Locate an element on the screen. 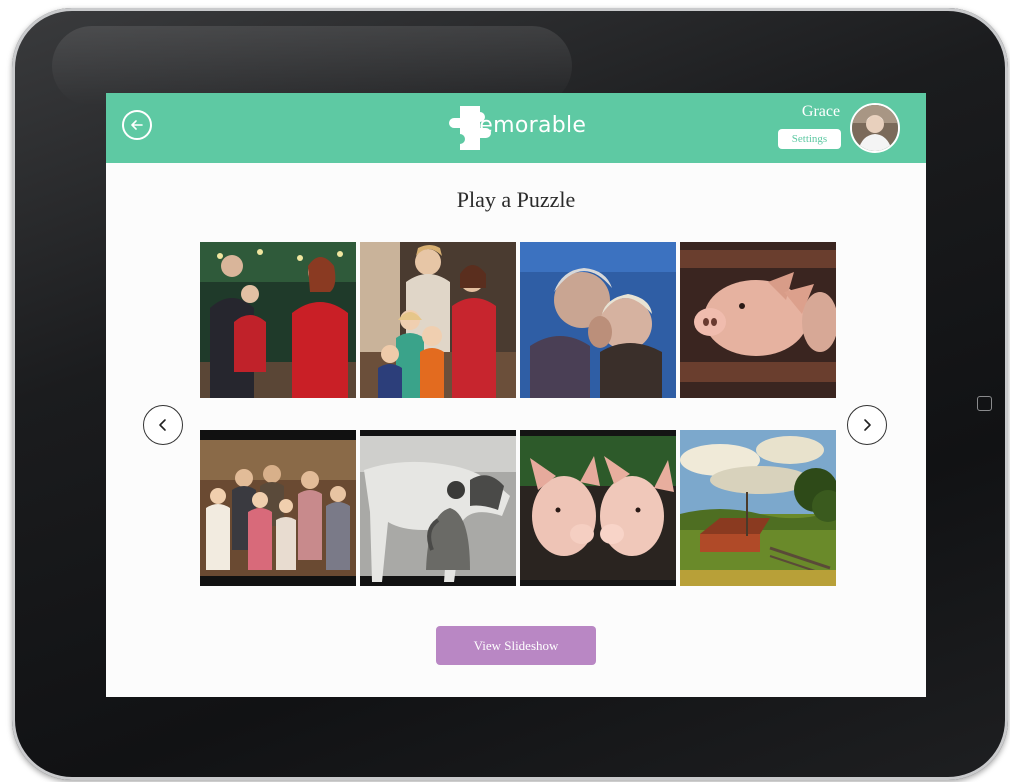 The height and width of the screenshot is (782, 1010). previous-button is located at coordinates (163, 425).